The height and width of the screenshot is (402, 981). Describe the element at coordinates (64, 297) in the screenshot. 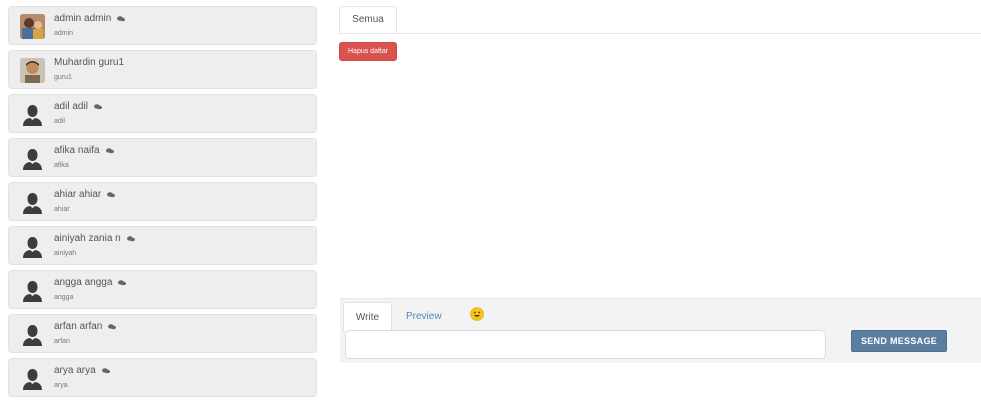

I see `user-handle: angga` at that location.